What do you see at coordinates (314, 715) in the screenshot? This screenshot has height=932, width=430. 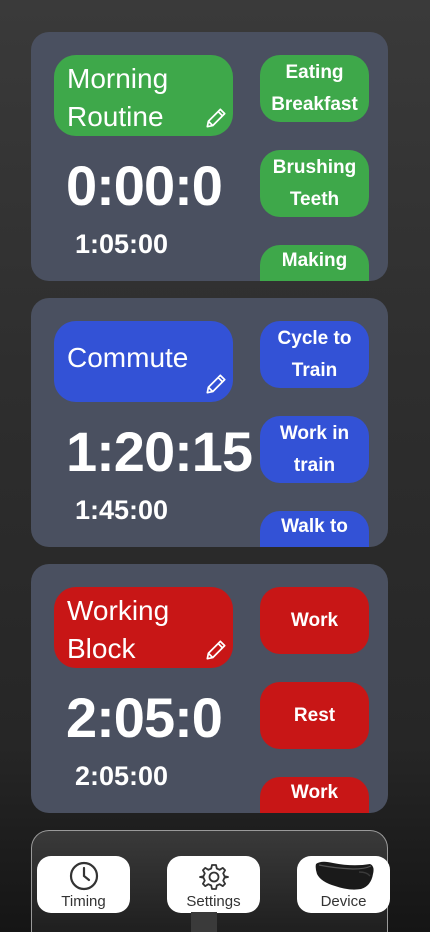 I see `step-button: Rest` at bounding box center [314, 715].